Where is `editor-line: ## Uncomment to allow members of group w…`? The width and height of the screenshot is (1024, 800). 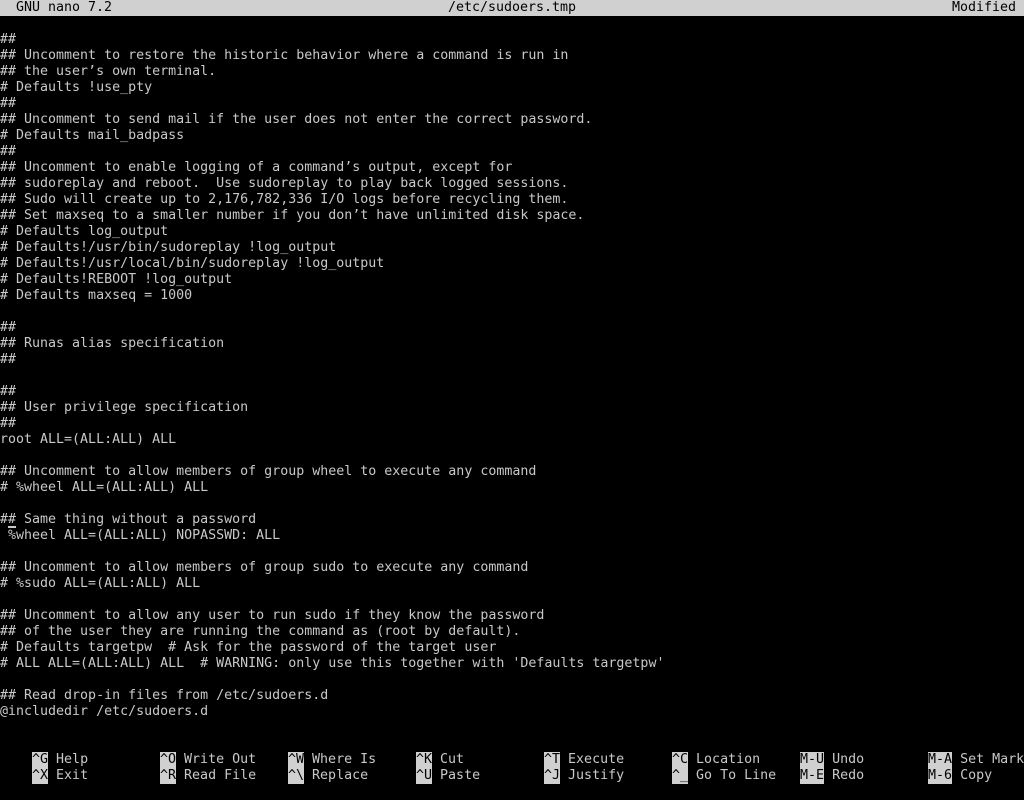
editor-line: ## Uncomment to allow members of group w… is located at coordinates (268, 471).